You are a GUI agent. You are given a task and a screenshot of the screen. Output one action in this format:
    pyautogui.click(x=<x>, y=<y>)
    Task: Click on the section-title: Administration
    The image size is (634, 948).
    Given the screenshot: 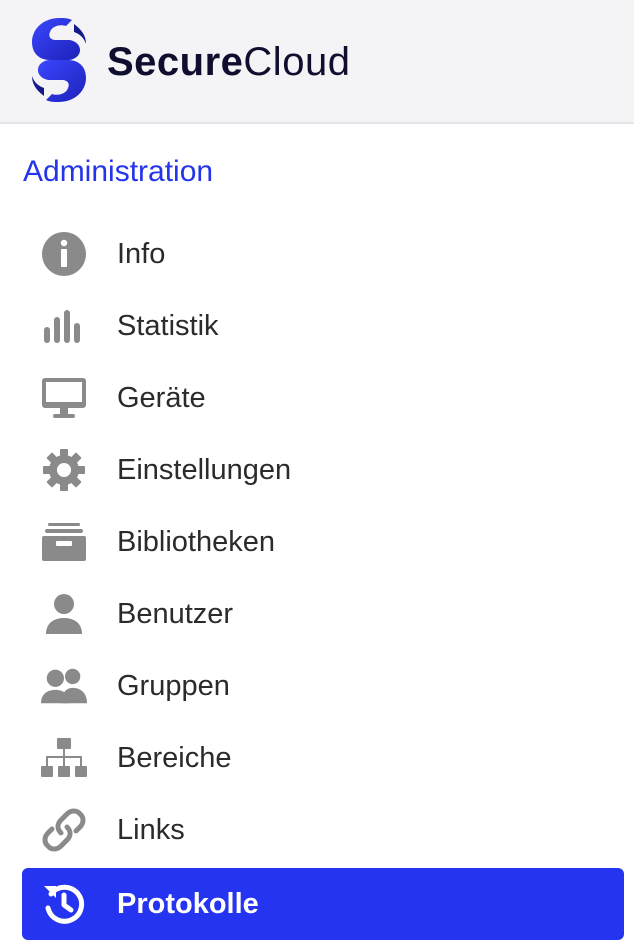 What is the action you would take?
    pyautogui.click(x=118, y=171)
    